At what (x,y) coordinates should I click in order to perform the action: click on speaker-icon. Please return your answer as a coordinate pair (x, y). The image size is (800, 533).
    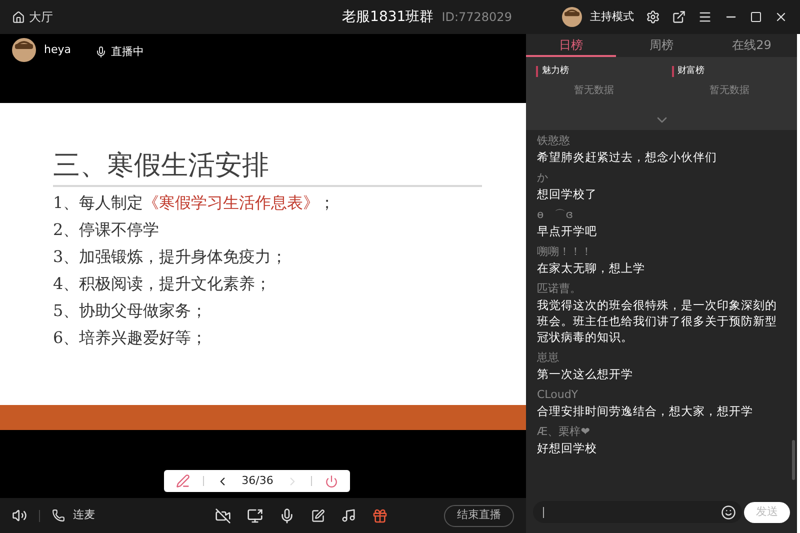
    Looking at the image, I should click on (19, 515).